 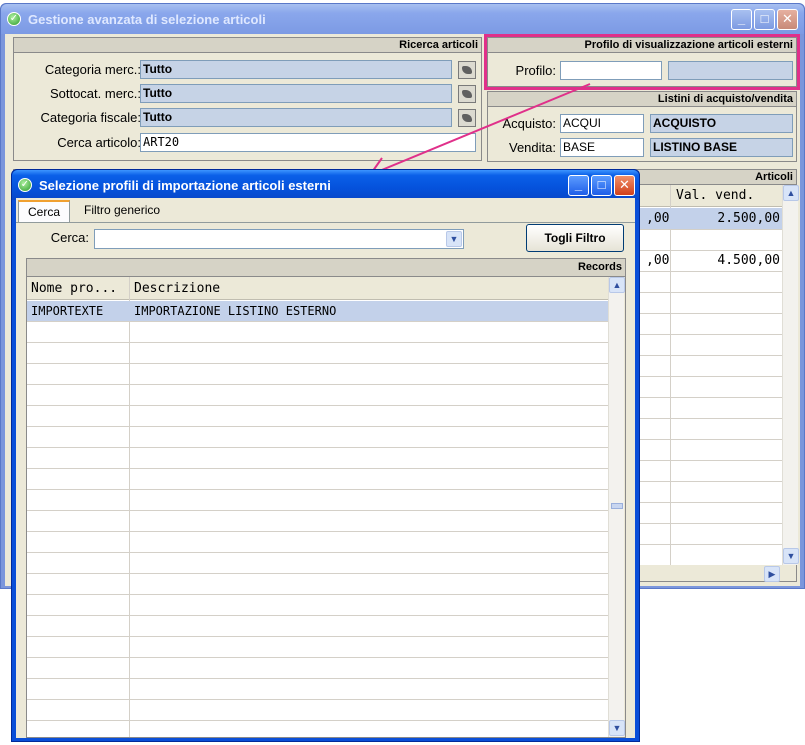 I want to click on tab-filtro-generico: Filtro generico, so click(x=122, y=210).